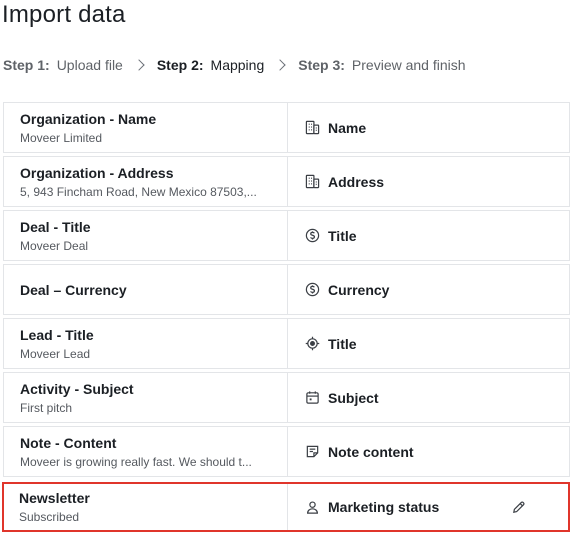  I want to click on source-field-name: Lead - Title, so click(57, 334).